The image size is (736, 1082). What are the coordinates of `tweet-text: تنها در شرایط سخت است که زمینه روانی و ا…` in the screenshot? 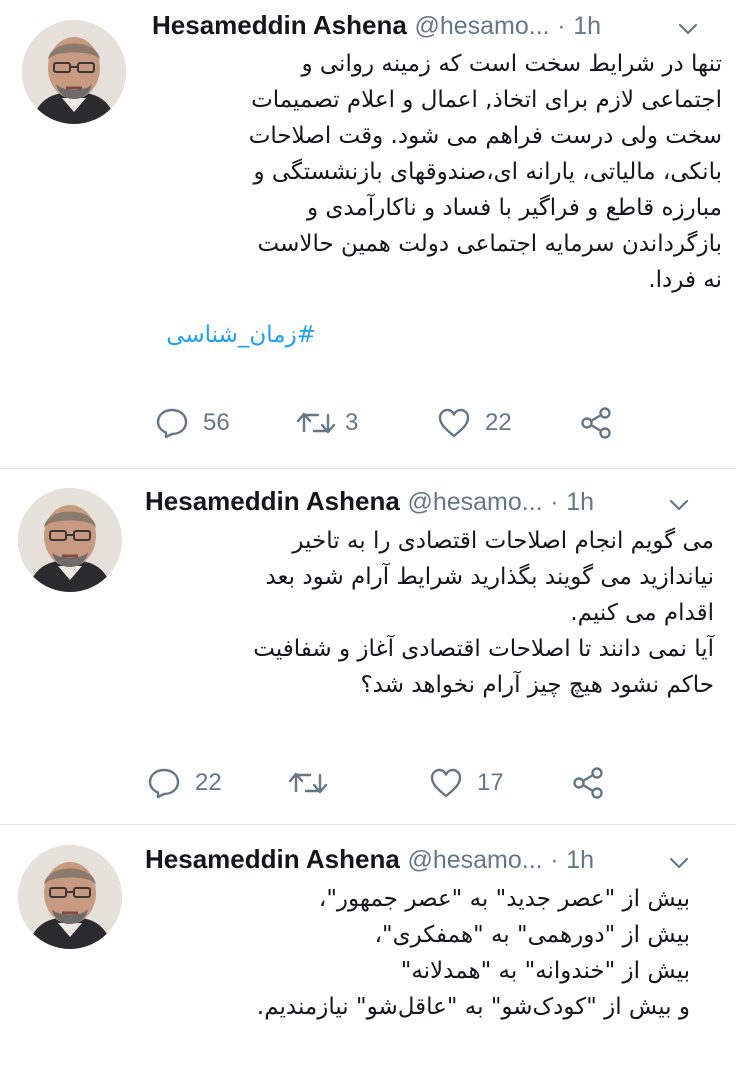 It's located at (485, 172).